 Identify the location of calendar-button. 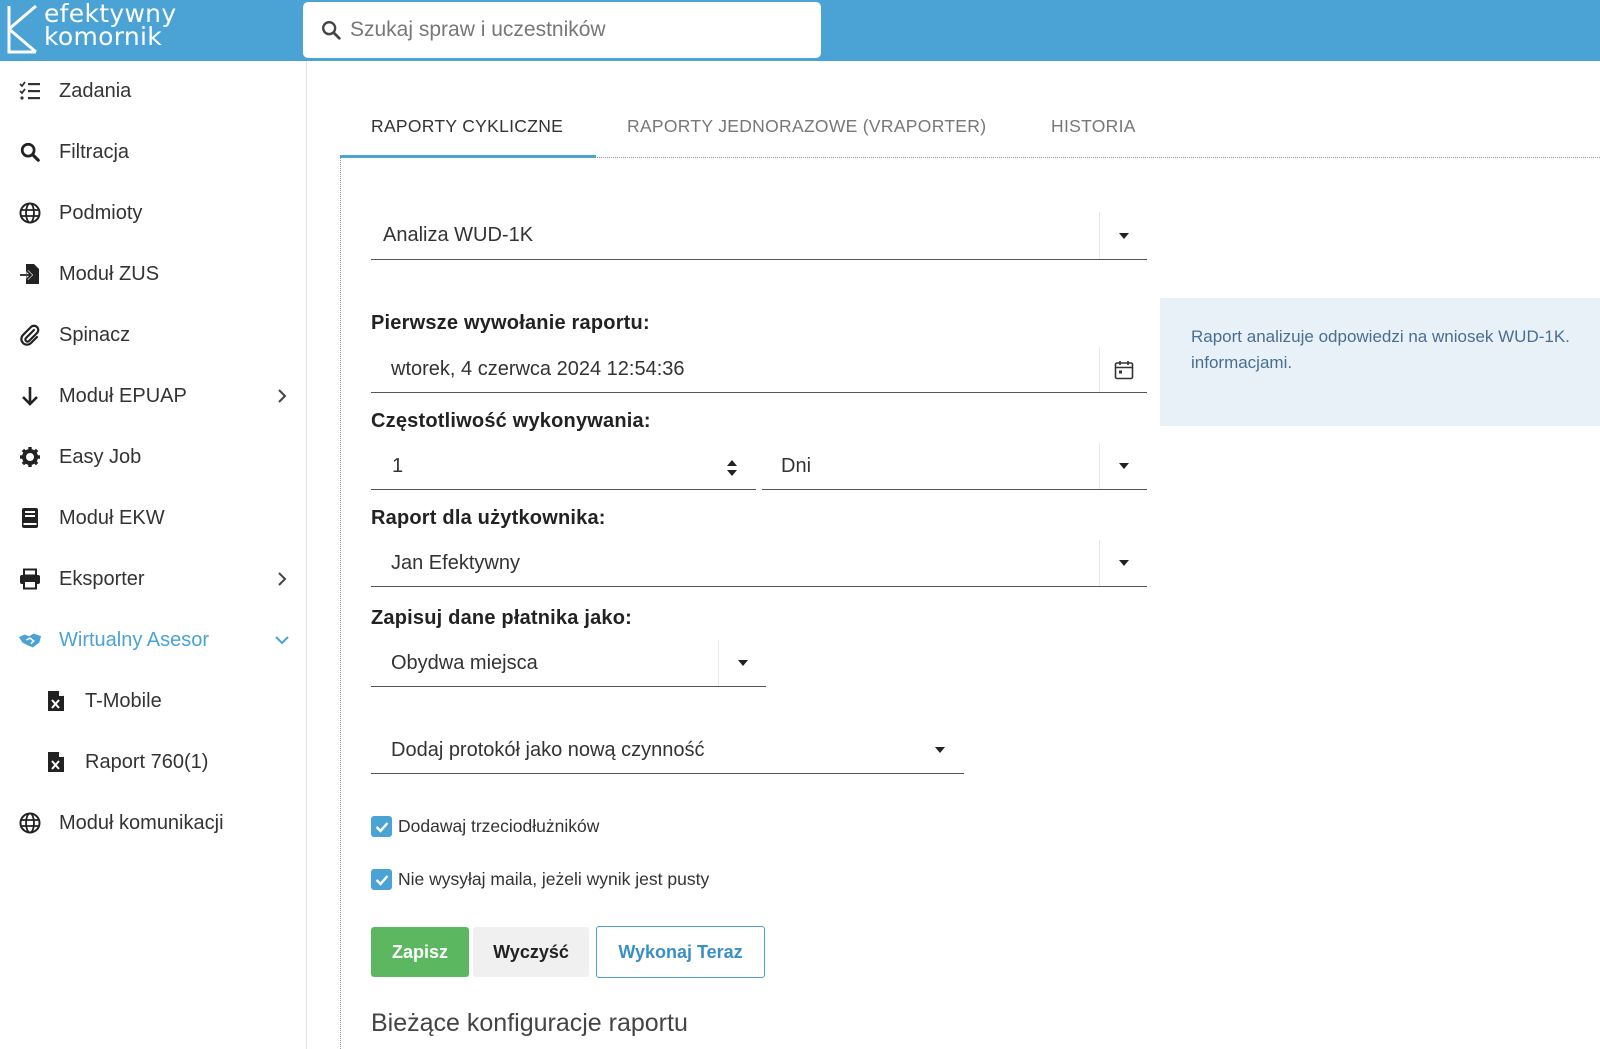
(1123, 369).